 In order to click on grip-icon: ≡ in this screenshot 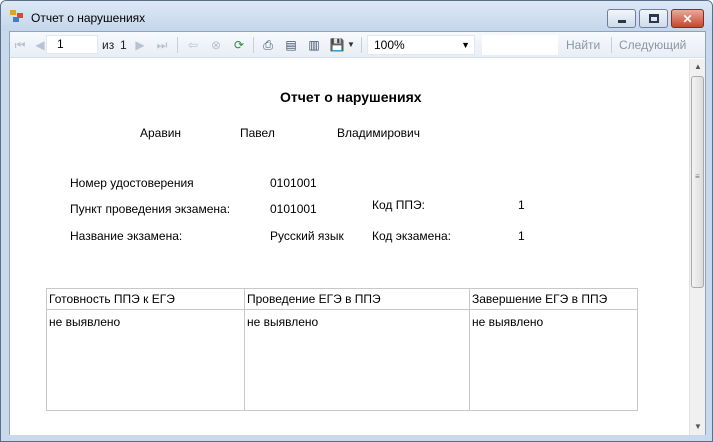, I will do `click(697, 176)`.